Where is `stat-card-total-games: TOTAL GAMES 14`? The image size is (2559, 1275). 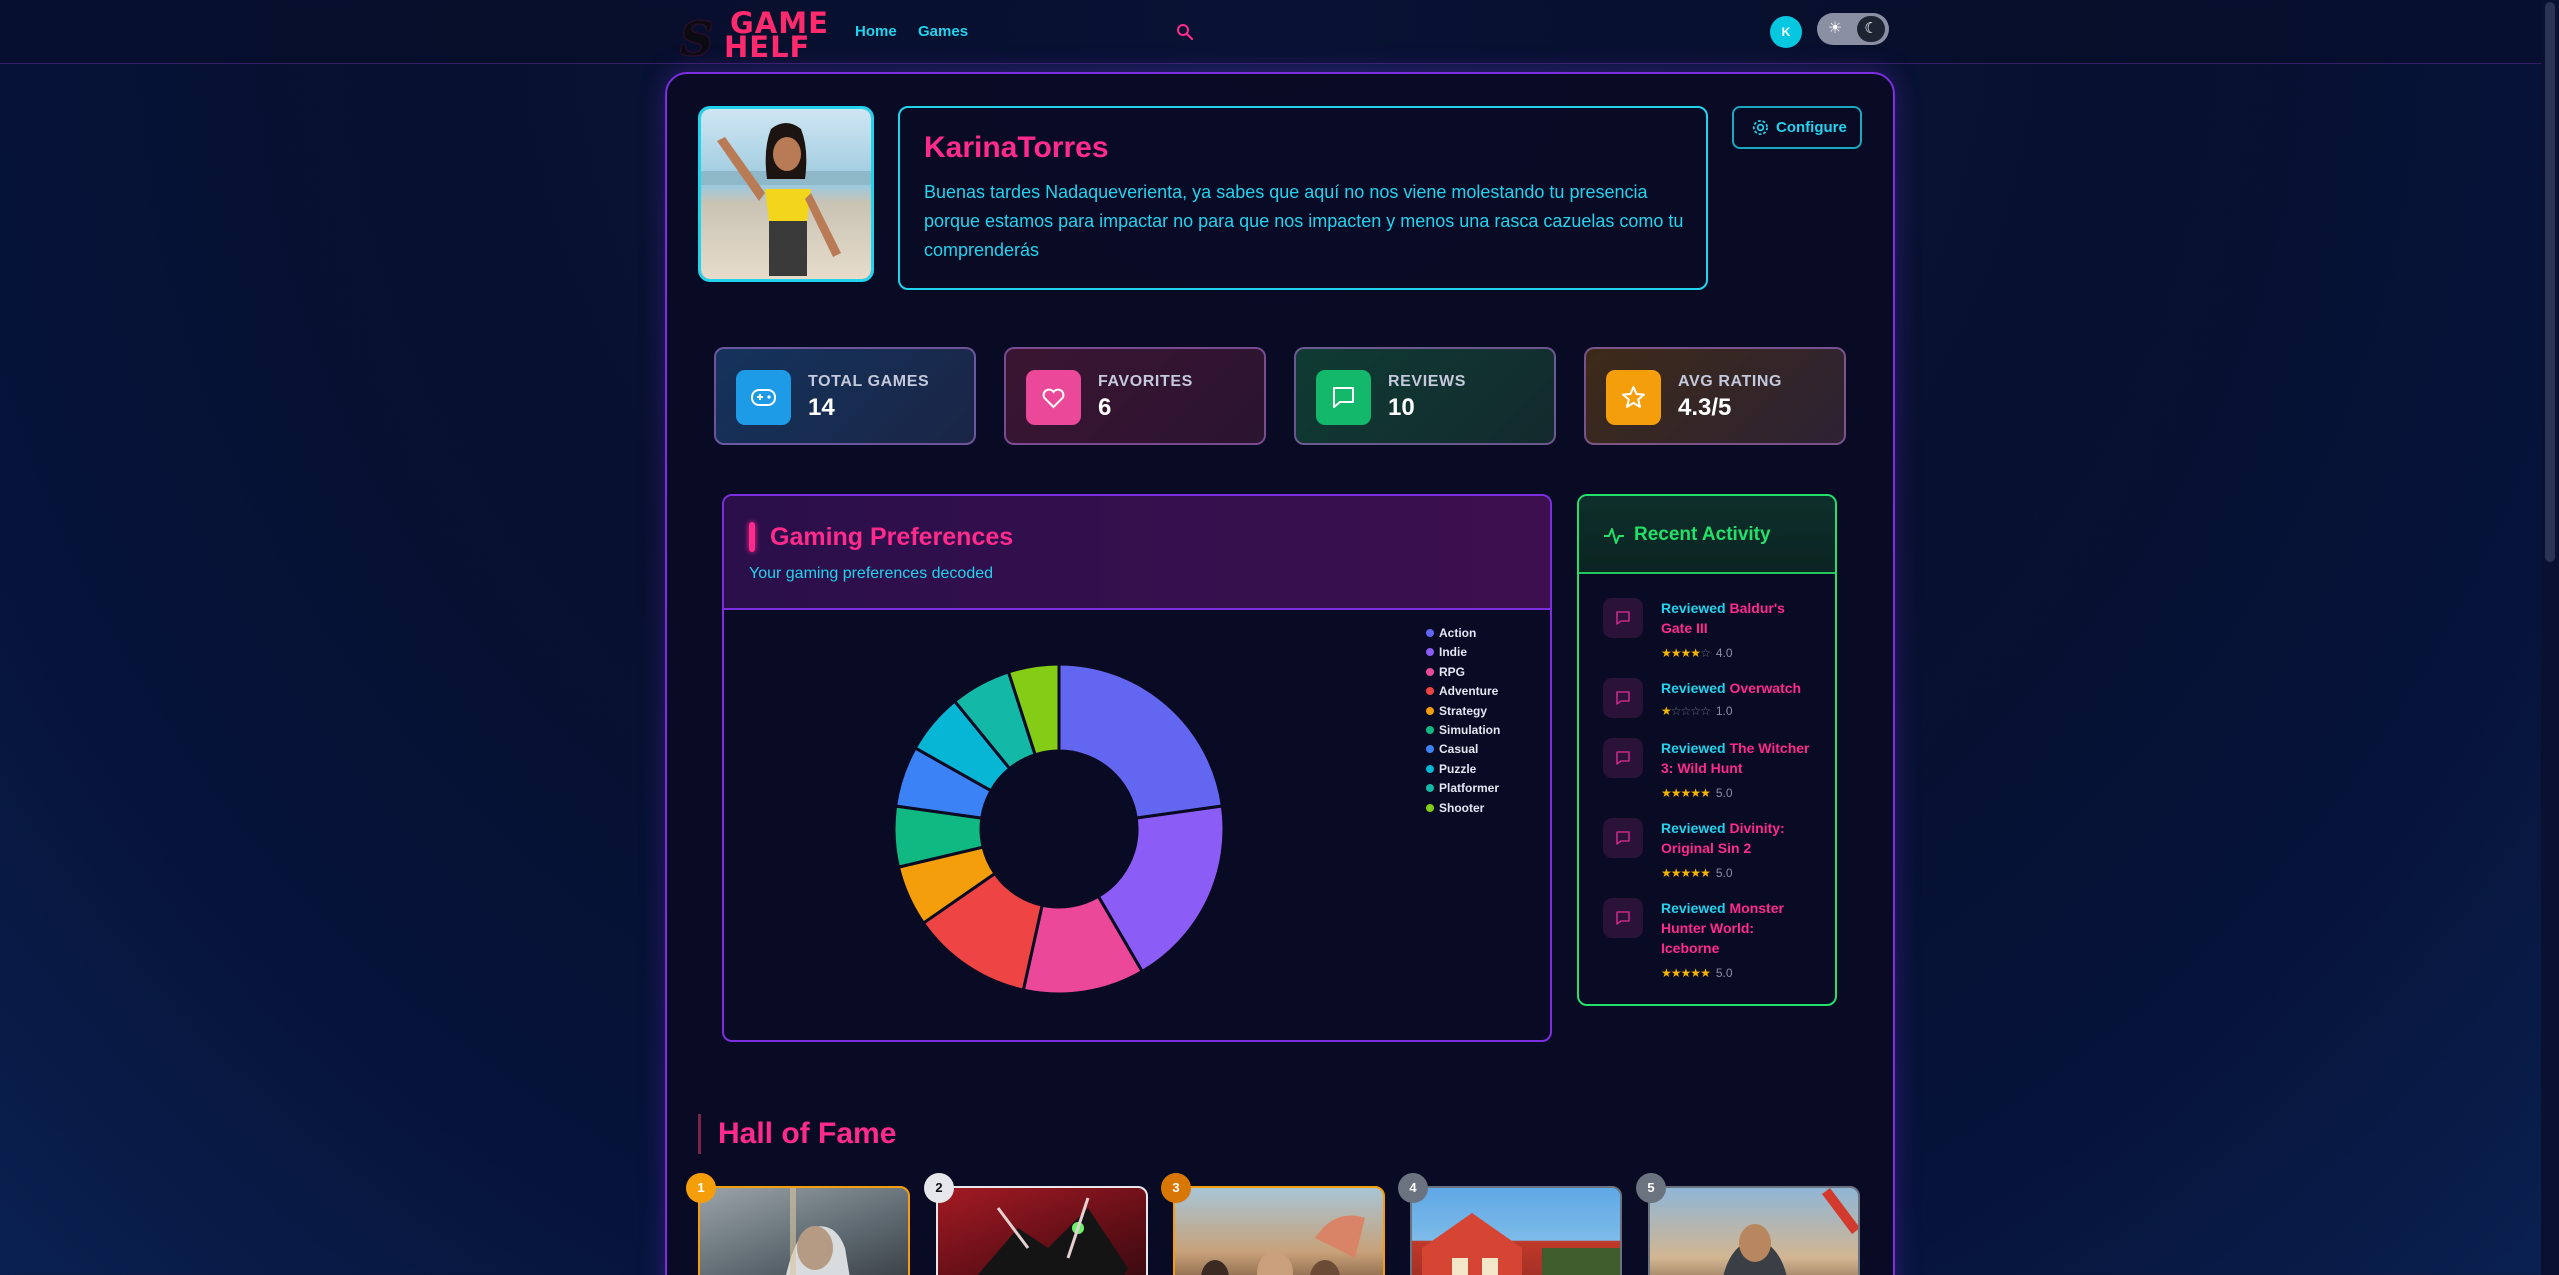
stat-card-total-games: TOTAL GAMES 14 is located at coordinates (845, 396).